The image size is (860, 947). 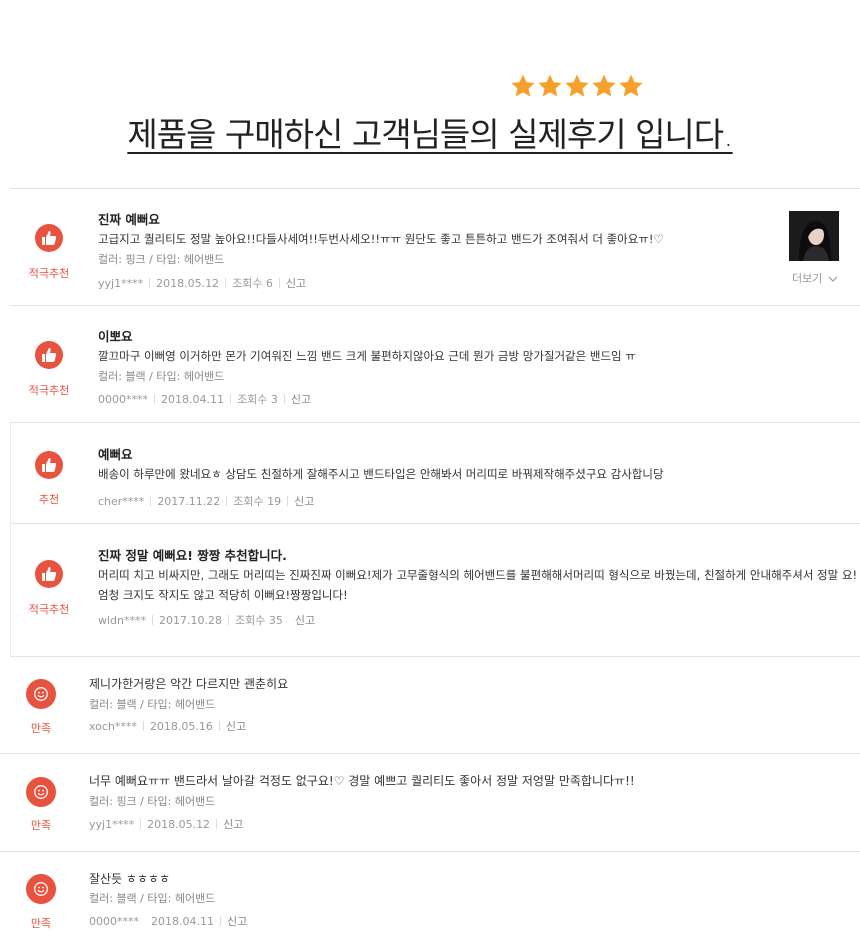 I want to click on review-meta: yyj1**** 2018.05.12 조회수 6 신고, so click(x=202, y=283).